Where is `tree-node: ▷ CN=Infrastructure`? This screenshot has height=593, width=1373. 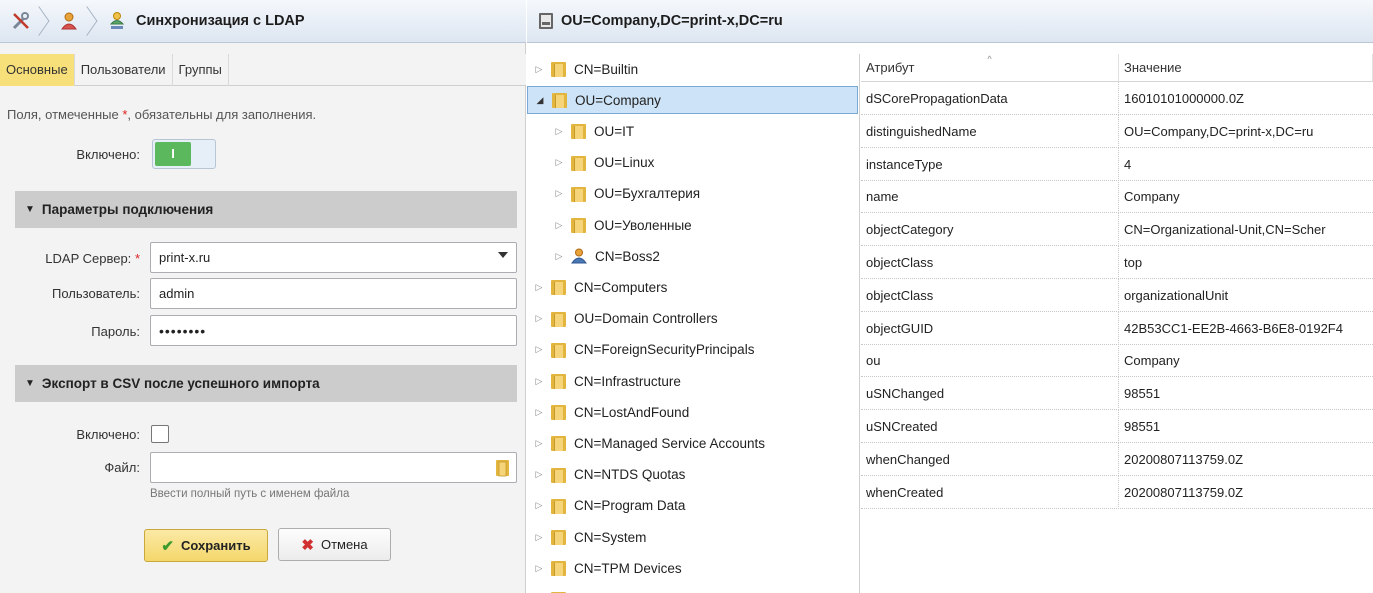
tree-node: ▷ CN=Infrastructure is located at coordinates (604, 381).